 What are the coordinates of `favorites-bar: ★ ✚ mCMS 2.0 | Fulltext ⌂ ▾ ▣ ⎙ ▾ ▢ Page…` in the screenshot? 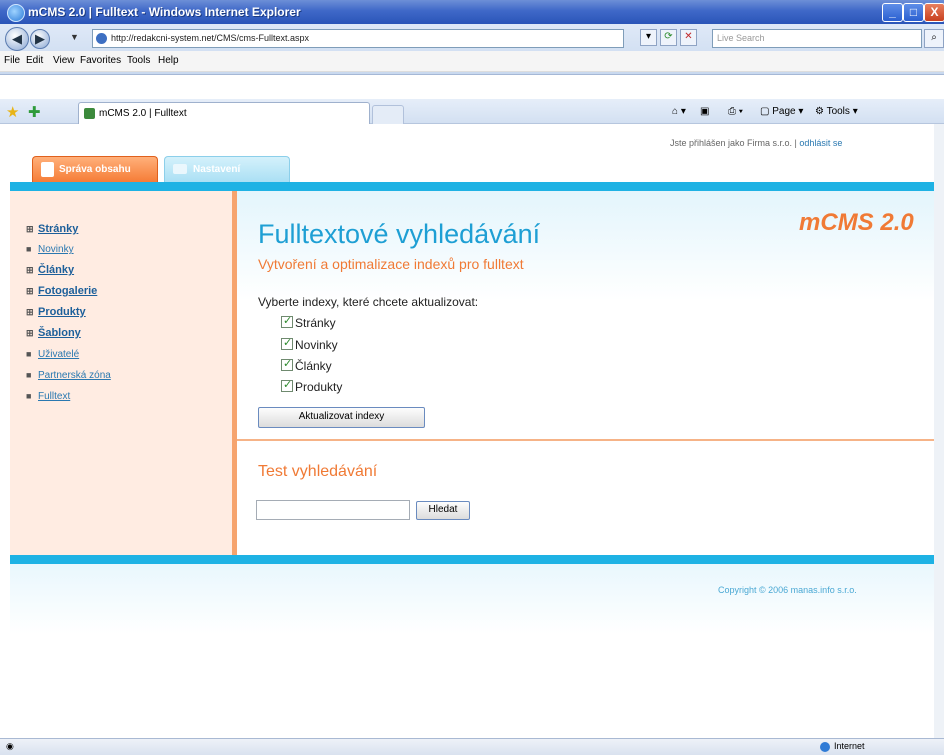 It's located at (472, 112).